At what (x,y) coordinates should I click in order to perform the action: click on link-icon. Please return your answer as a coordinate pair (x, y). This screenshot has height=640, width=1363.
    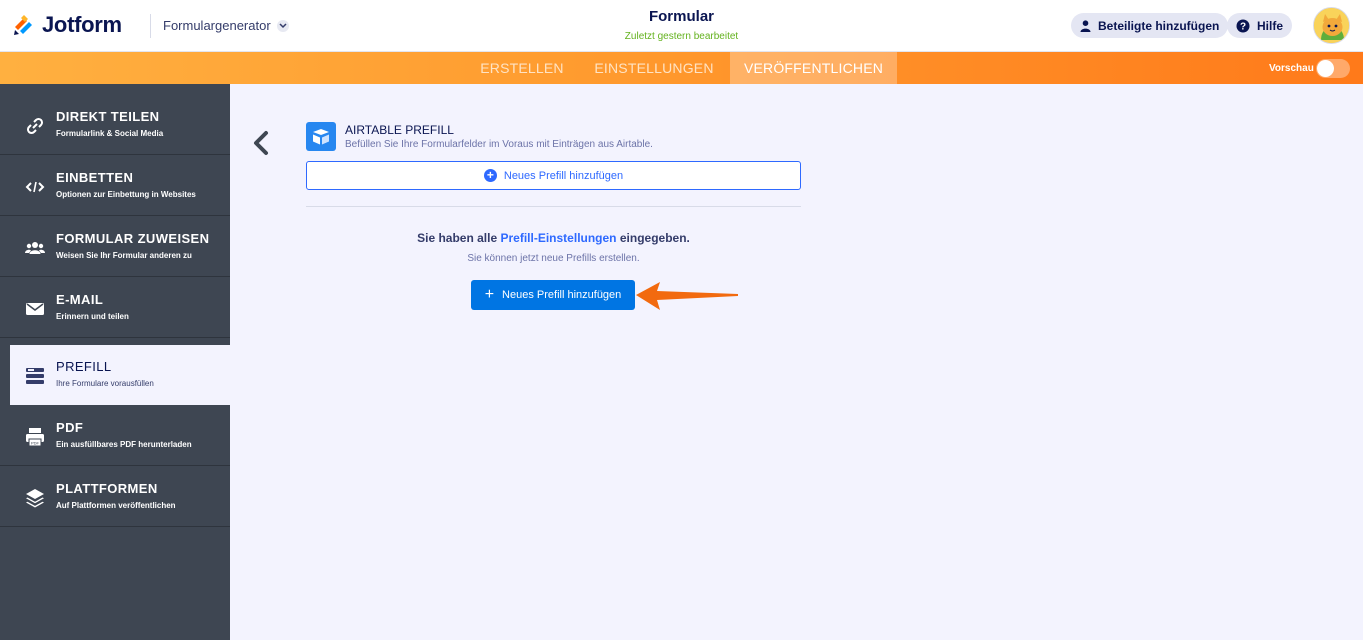
    Looking at the image, I should click on (35, 126).